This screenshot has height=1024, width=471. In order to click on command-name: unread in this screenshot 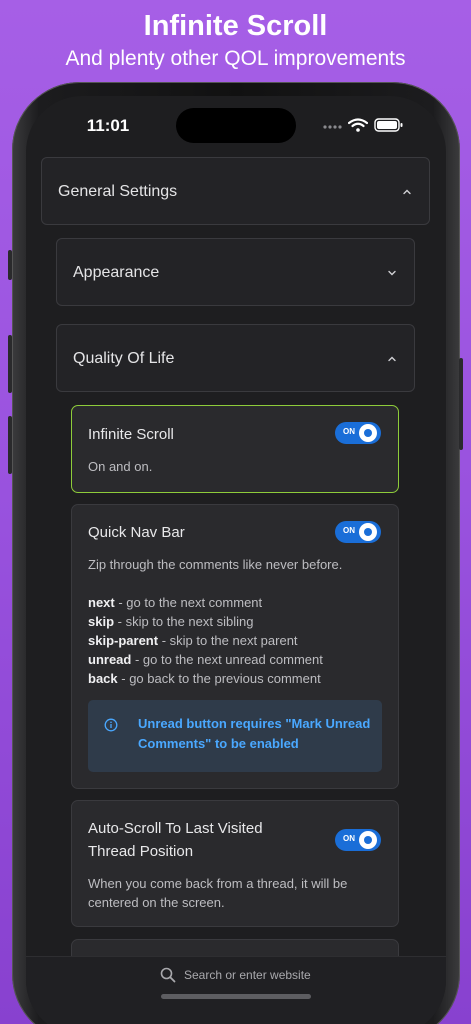, I will do `click(110, 659)`.